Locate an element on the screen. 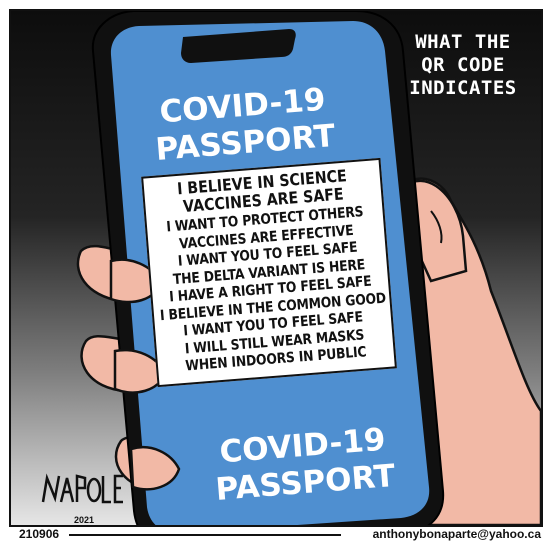  passport-title-top: COVID-19 PASSPORT is located at coordinates (243, 124).